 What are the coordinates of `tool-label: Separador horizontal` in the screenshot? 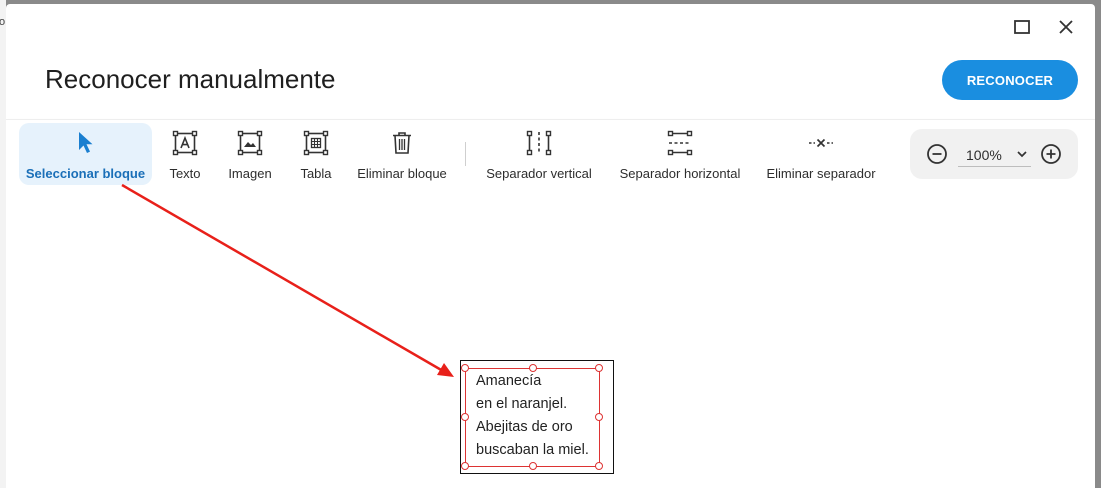 It's located at (680, 173).